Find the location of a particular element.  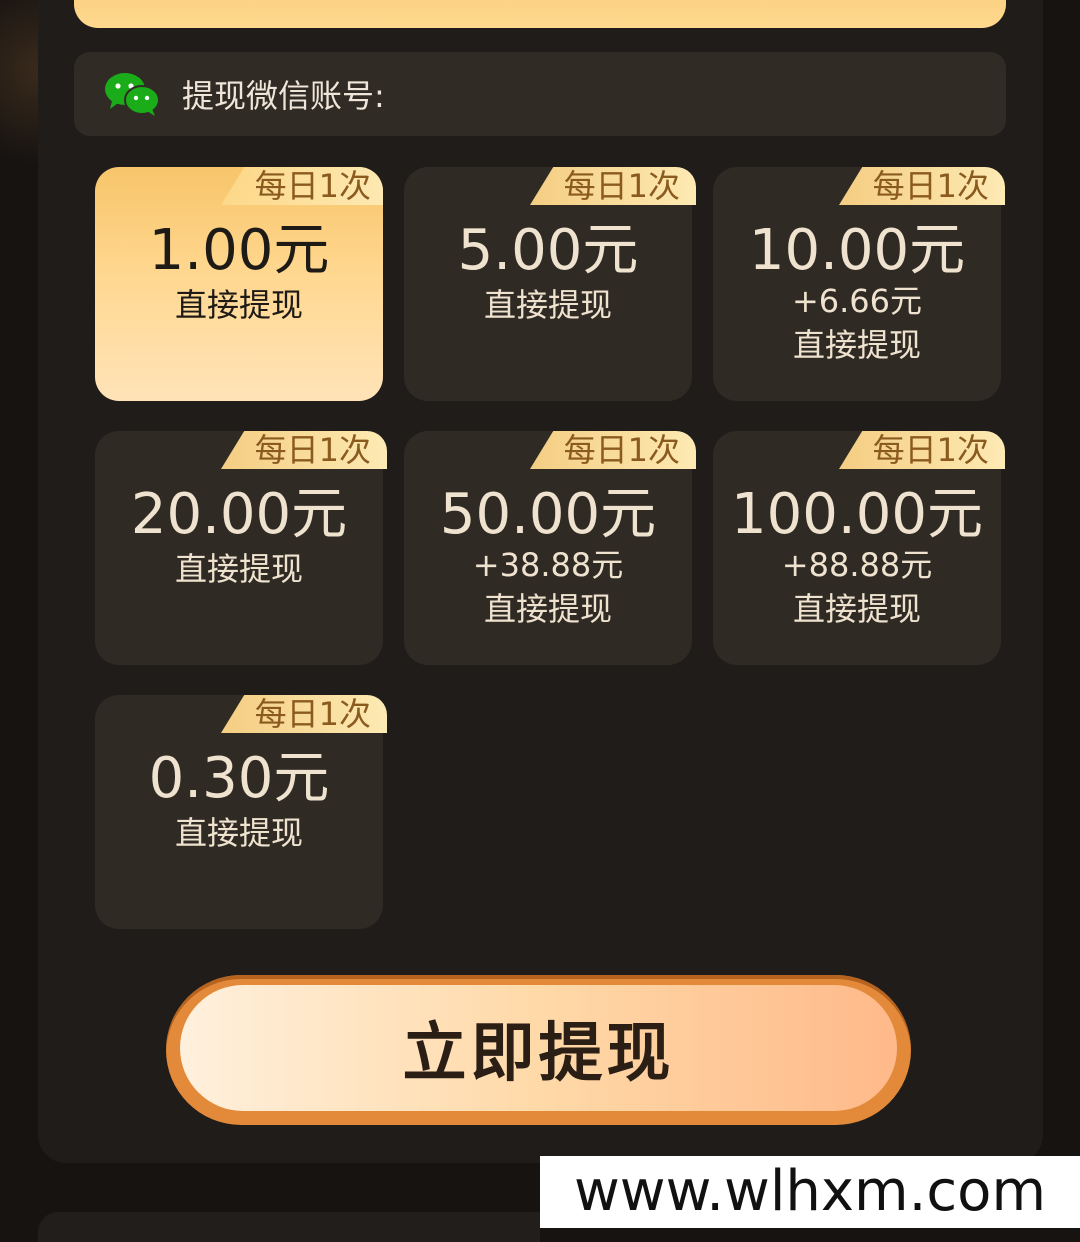

withdraw-option-10: 每日1次 10.00元 +6.66元 直接提现 is located at coordinates (859, 284).